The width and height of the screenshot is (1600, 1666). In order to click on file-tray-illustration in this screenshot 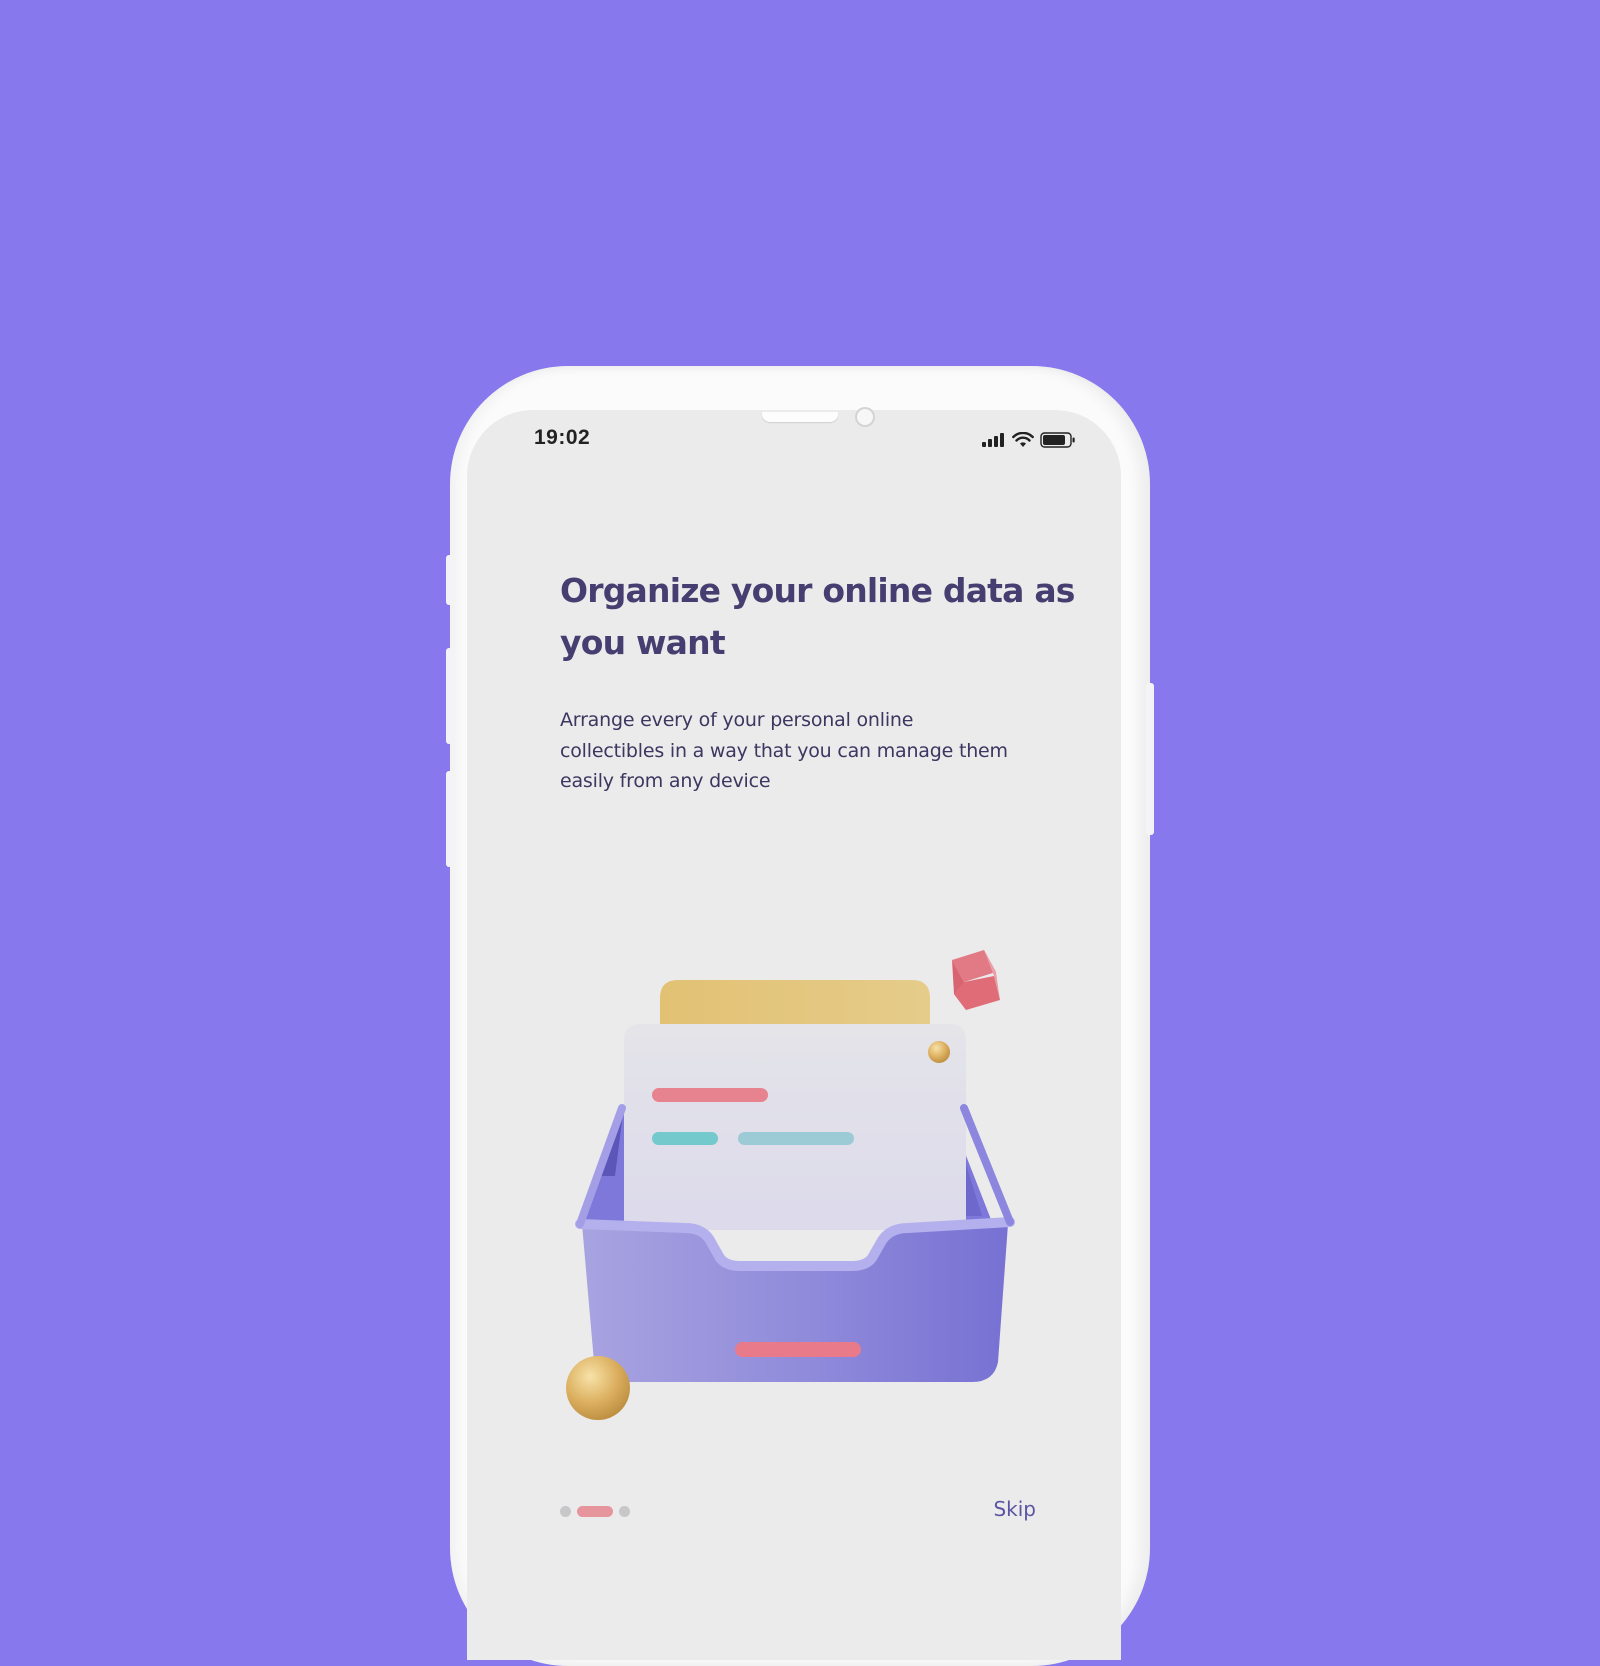, I will do `click(790, 1185)`.